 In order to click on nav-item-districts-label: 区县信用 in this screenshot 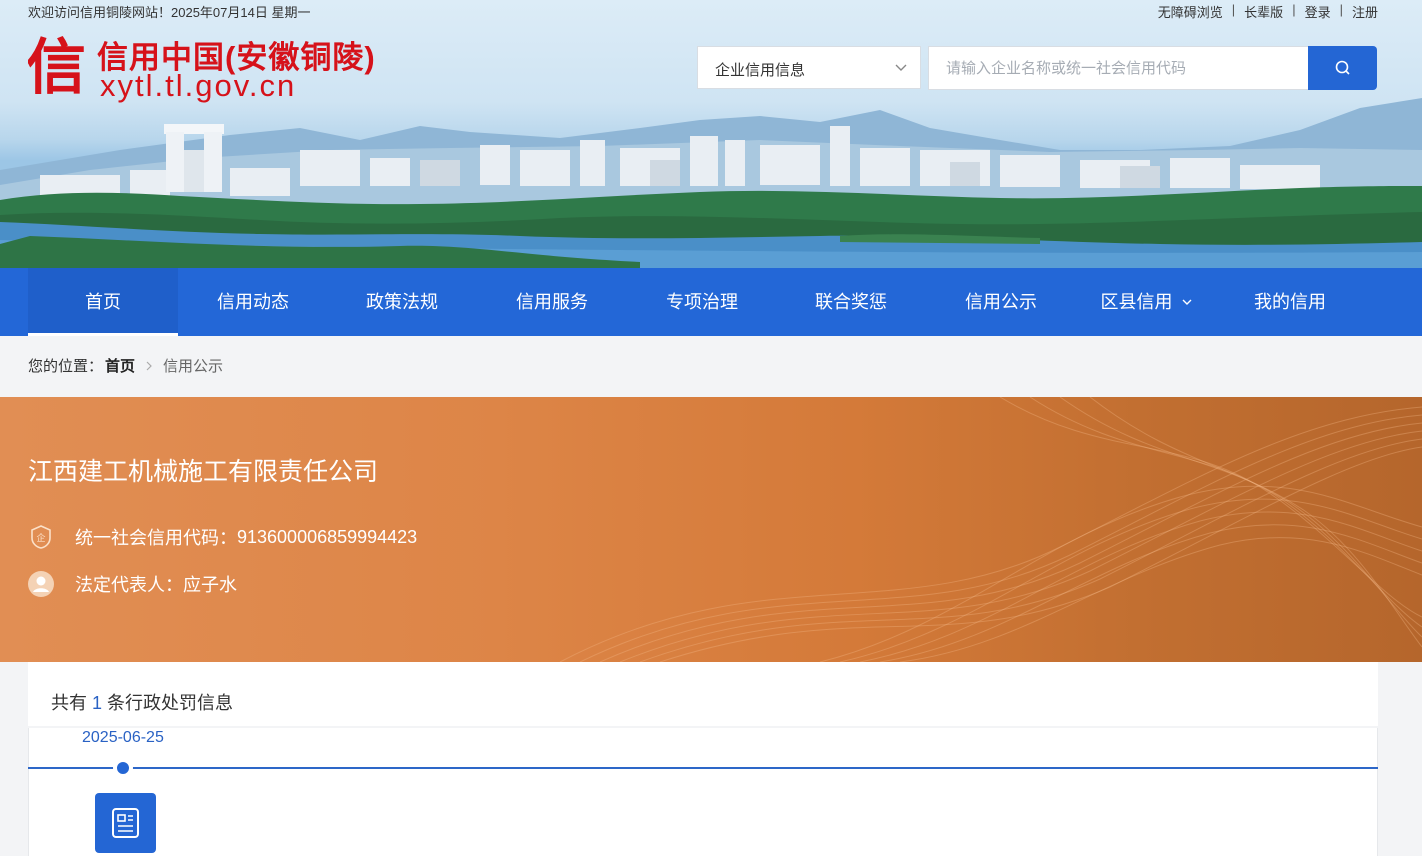, I will do `click(1136, 302)`.